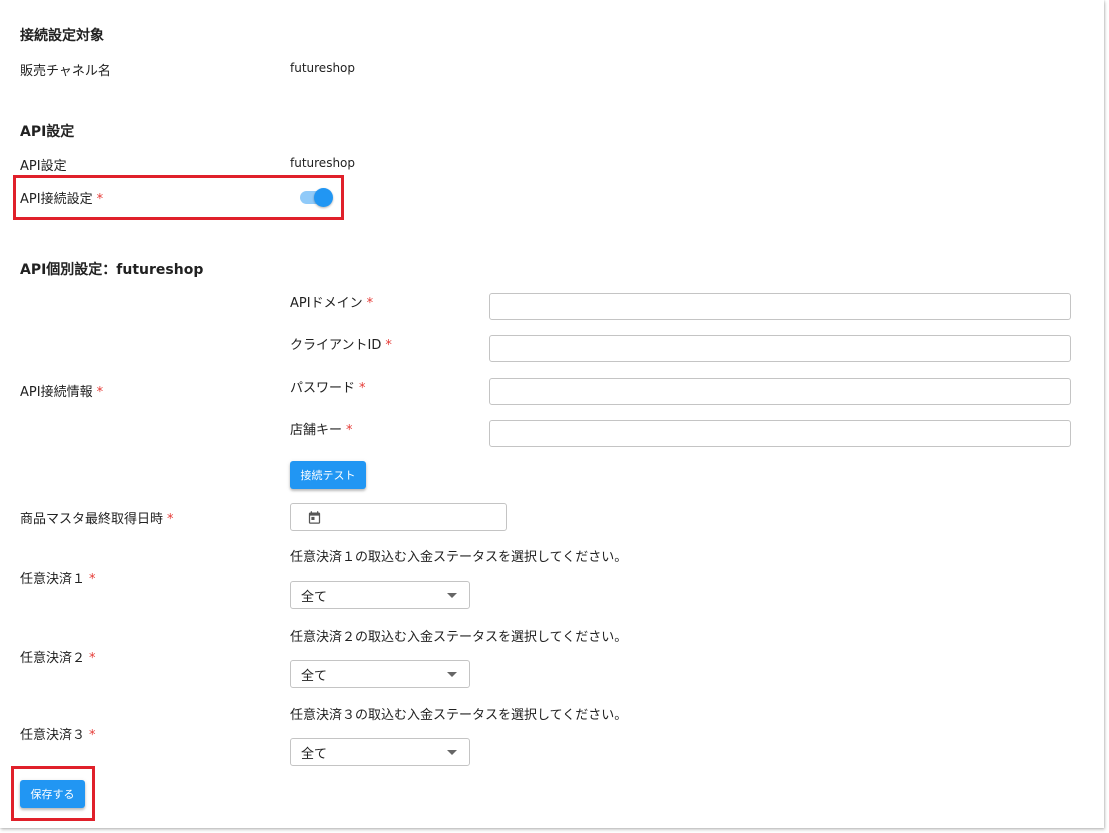  What do you see at coordinates (459, 557) in the screenshot?
I see `payment-1-hint: 任意決済１の取込む入金ステータスを選択してください。` at bounding box center [459, 557].